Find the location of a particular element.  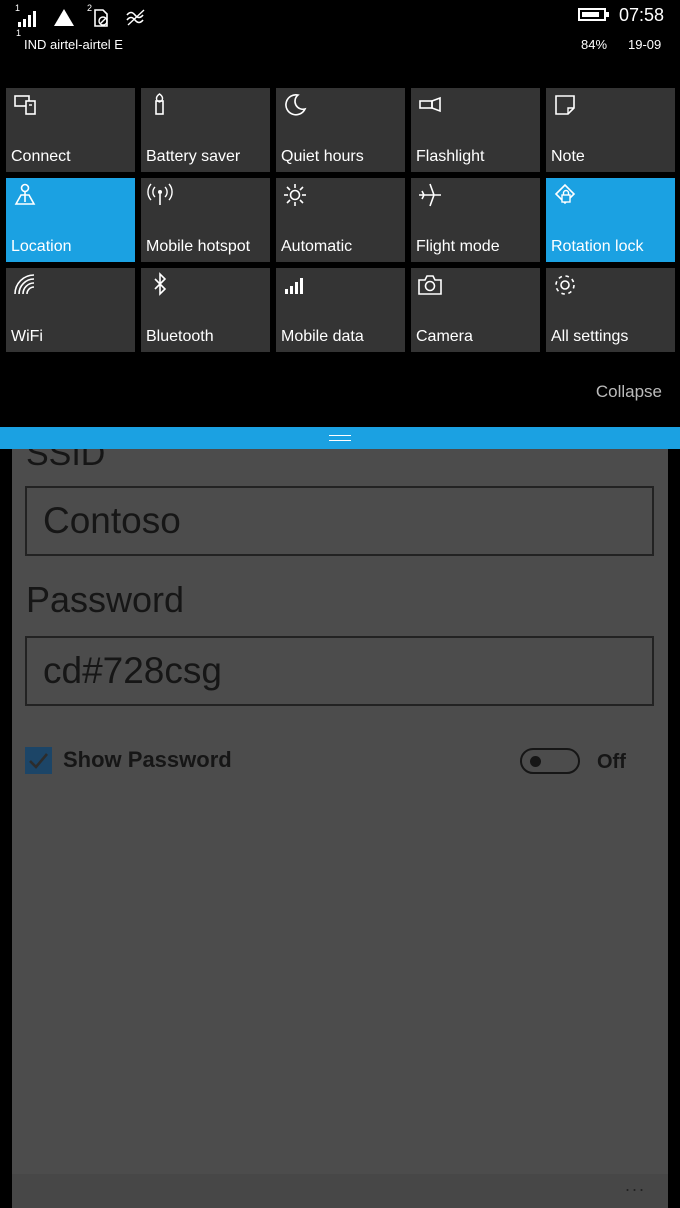

quick-action-label: Bluetooth is located at coordinates (180, 336).